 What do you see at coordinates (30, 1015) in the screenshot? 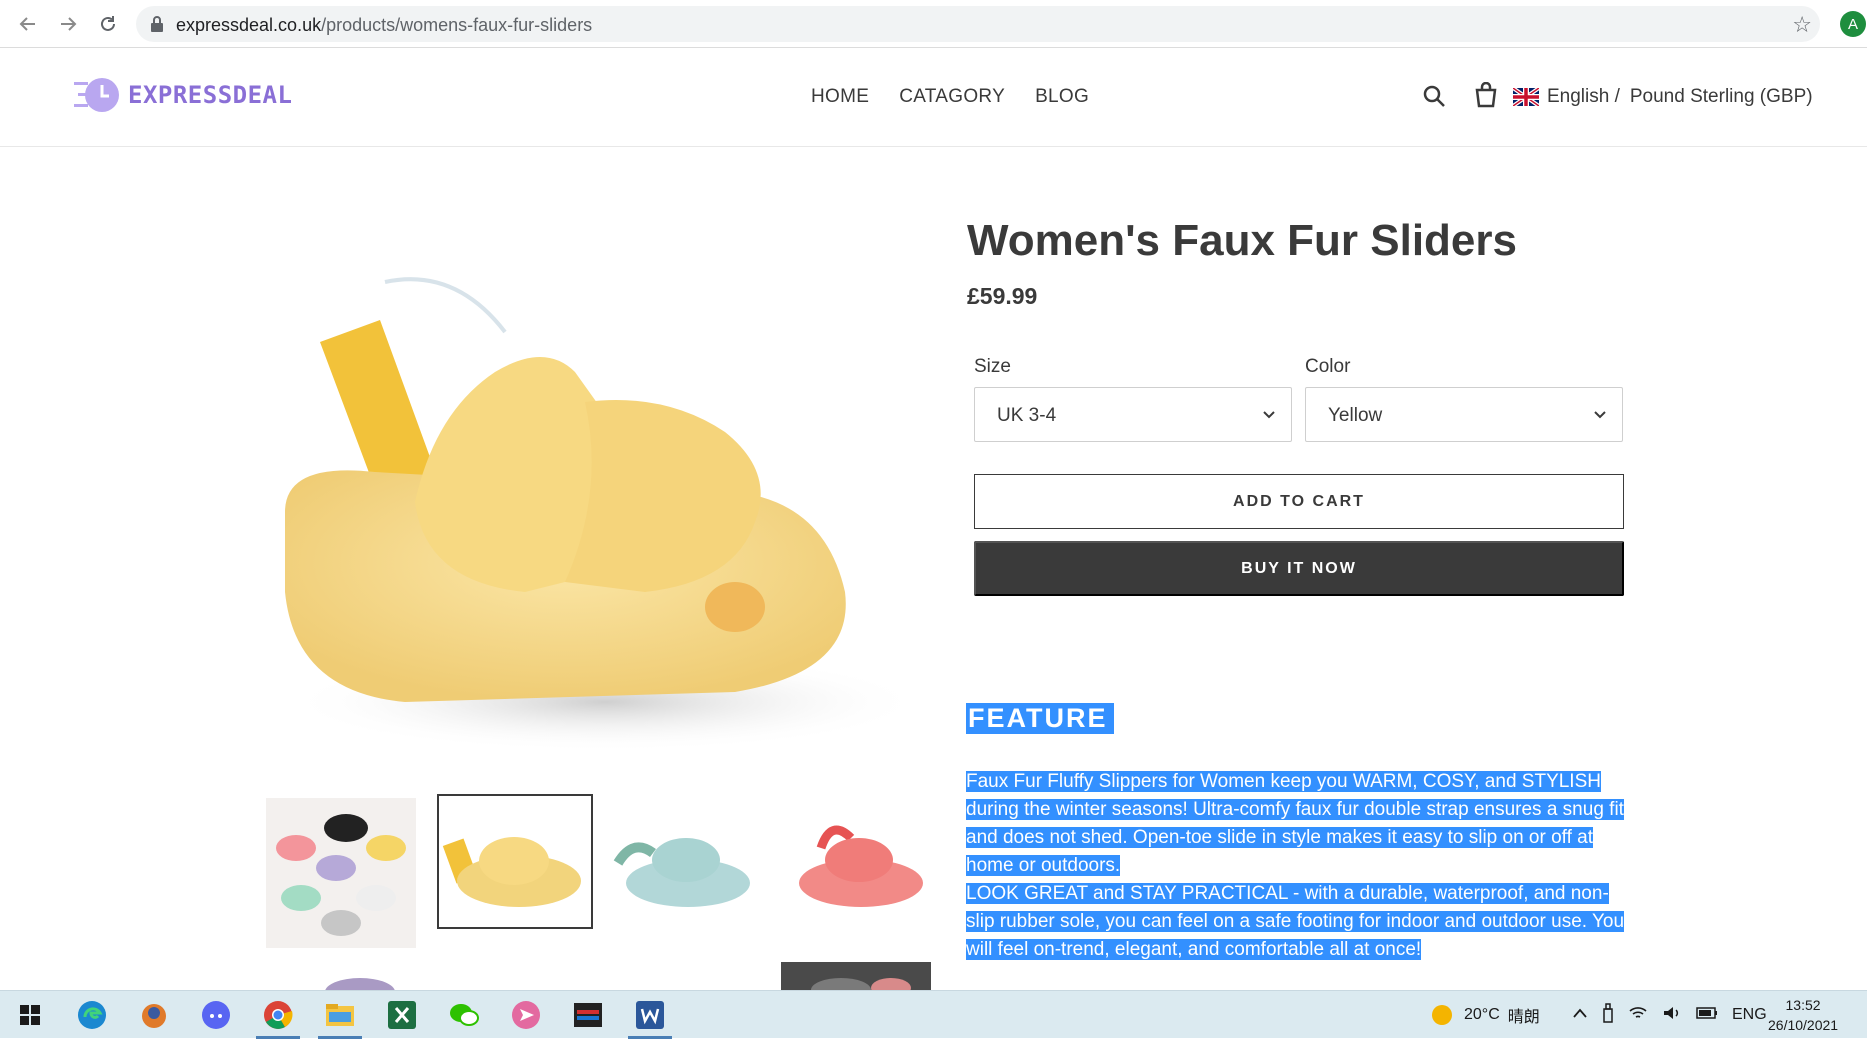
I see `start-icon` at bounding box center [30, 1015].